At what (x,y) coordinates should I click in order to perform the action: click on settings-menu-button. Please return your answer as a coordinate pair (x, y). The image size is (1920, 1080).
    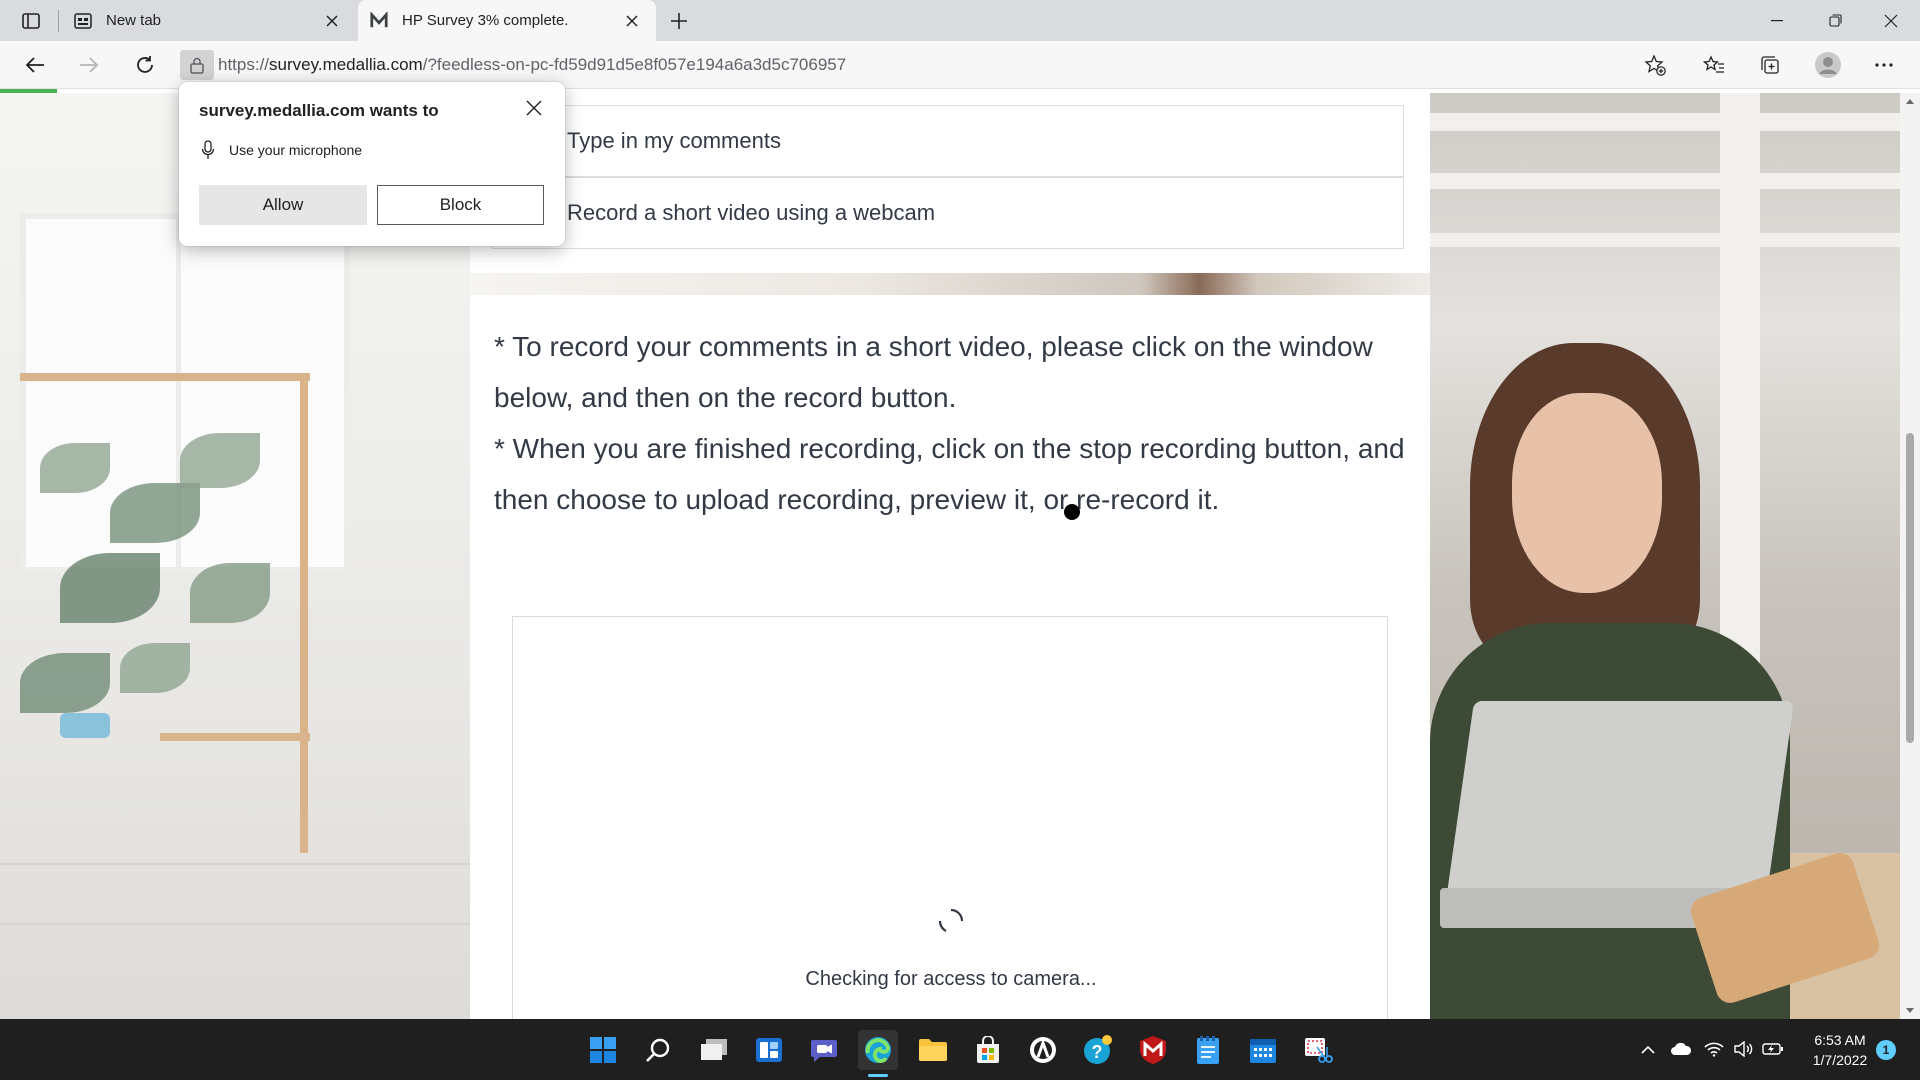
    Looking at the image, I should click on (1884, 65).